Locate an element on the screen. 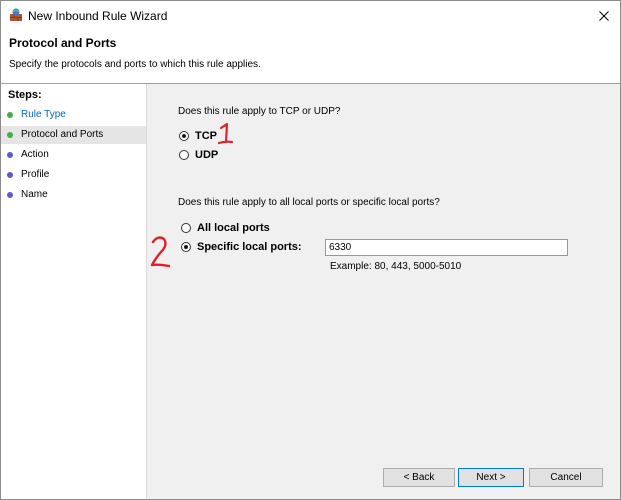  specific-ports-input is located at coordinates (446, 247).